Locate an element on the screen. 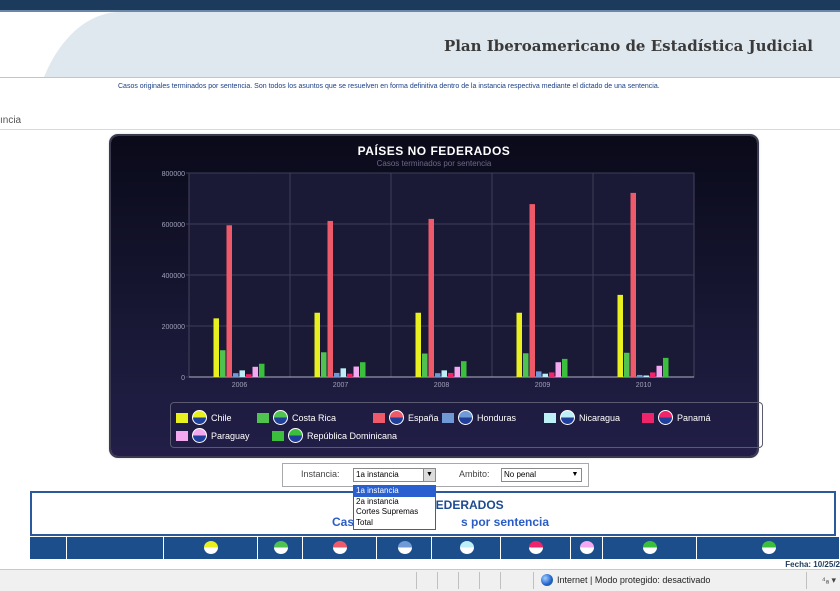 The image size is (840, 591). zoom-control: ⁴ₐ ▾ is located at coordinates (829, 580).